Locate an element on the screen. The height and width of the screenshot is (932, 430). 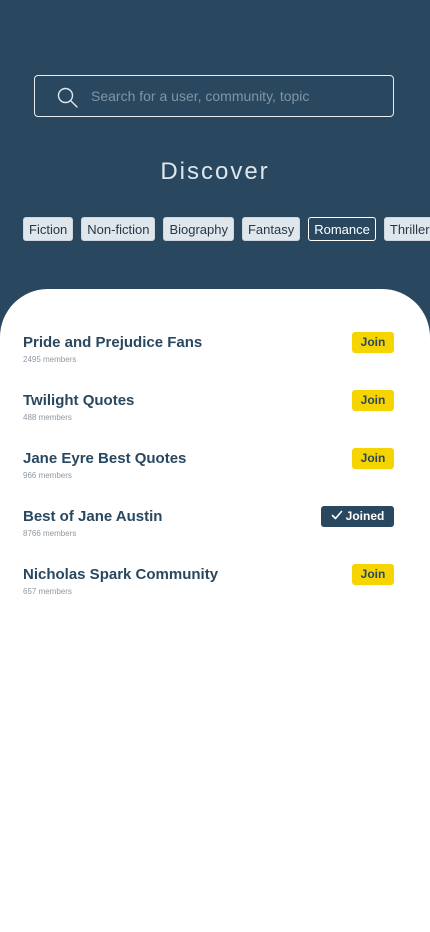
joined-button: Joined is located at coordinates (357, 516).